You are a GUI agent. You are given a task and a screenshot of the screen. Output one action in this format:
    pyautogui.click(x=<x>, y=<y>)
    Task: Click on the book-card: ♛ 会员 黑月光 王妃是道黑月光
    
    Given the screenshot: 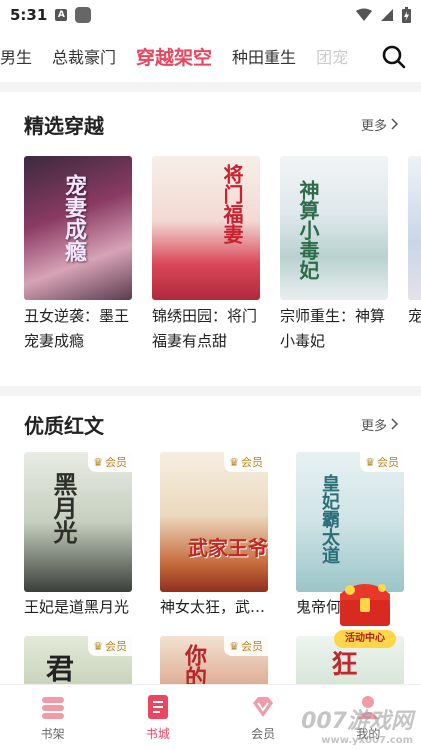 What is the action you would take?
    pyautogui.click(x=78, y=537)
    